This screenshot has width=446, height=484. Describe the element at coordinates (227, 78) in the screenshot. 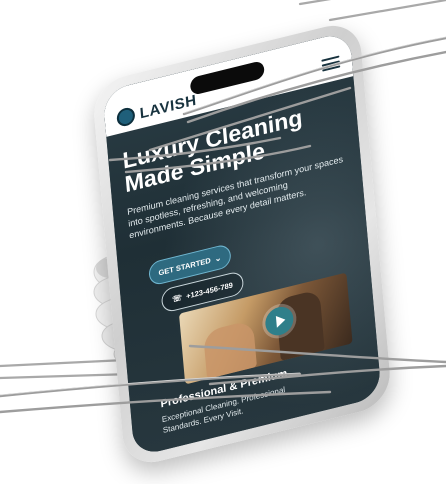

I see `dynamic-island` at that location.